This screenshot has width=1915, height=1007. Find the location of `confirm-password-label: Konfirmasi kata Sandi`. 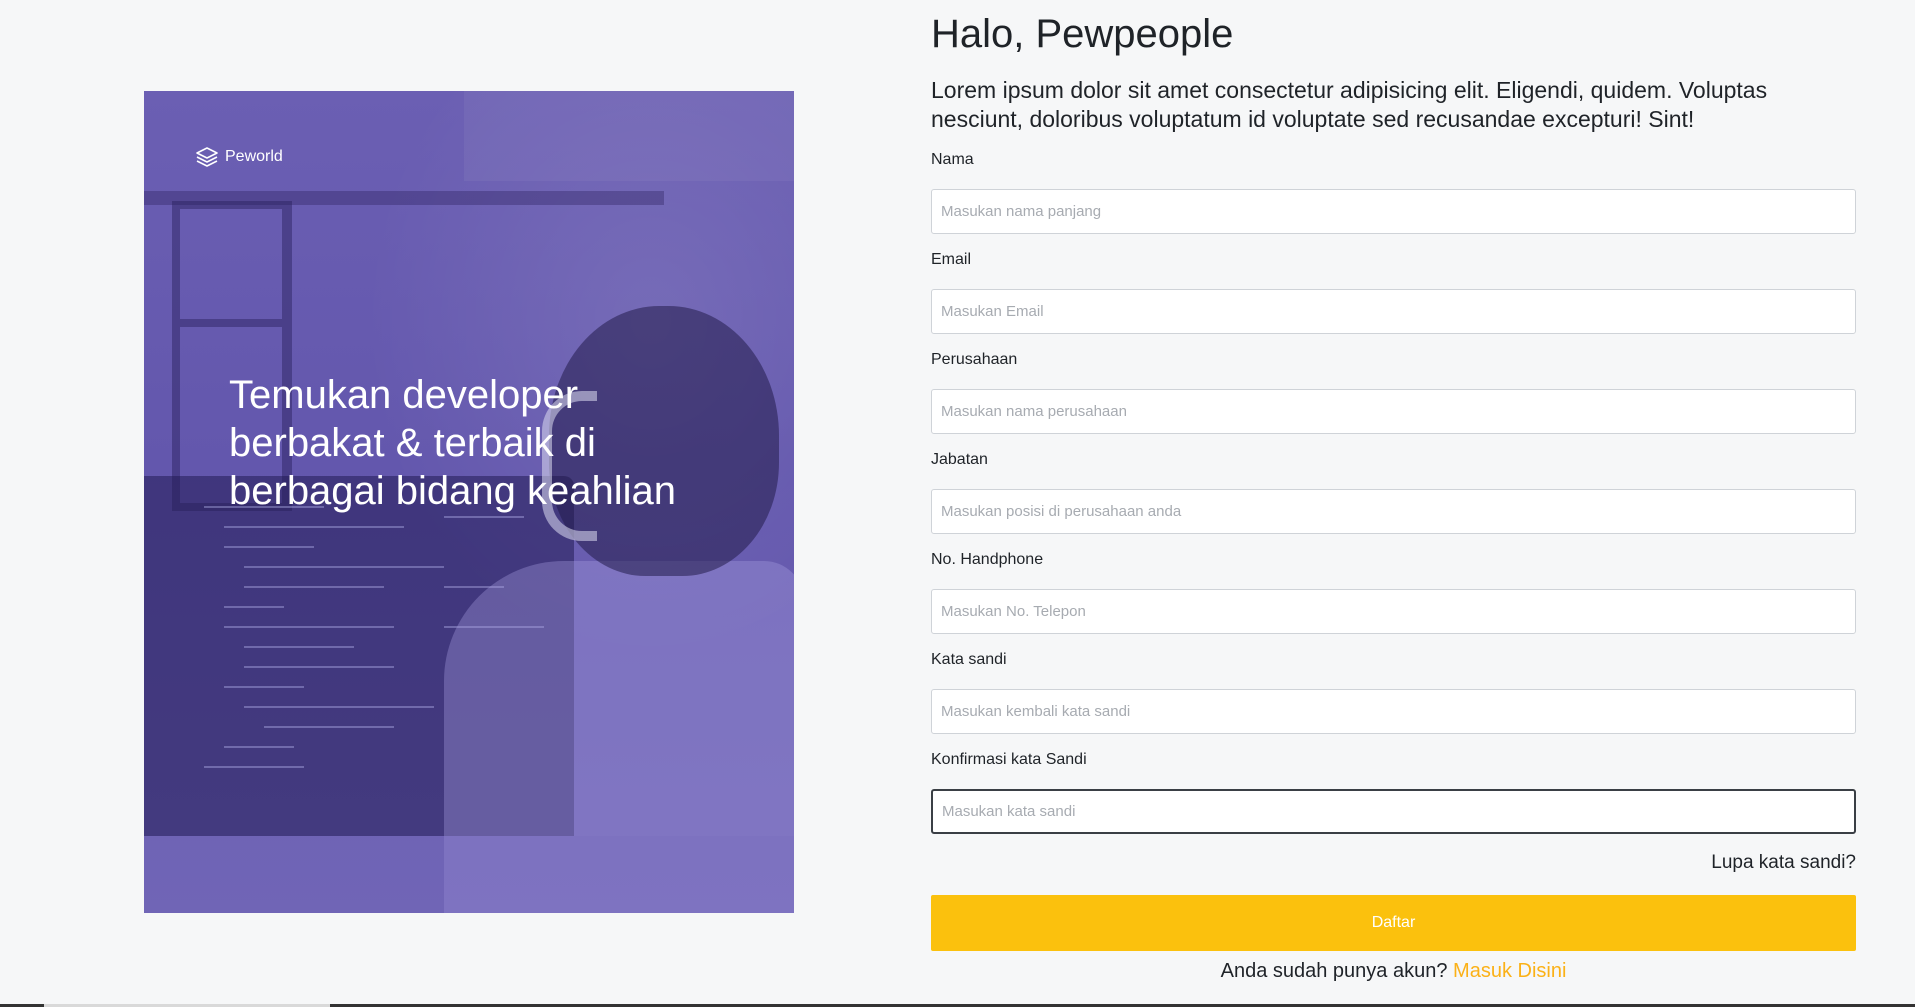

confirm-password-label: Konfirmasi kata Sandi is located at coordinates (1009, 759).